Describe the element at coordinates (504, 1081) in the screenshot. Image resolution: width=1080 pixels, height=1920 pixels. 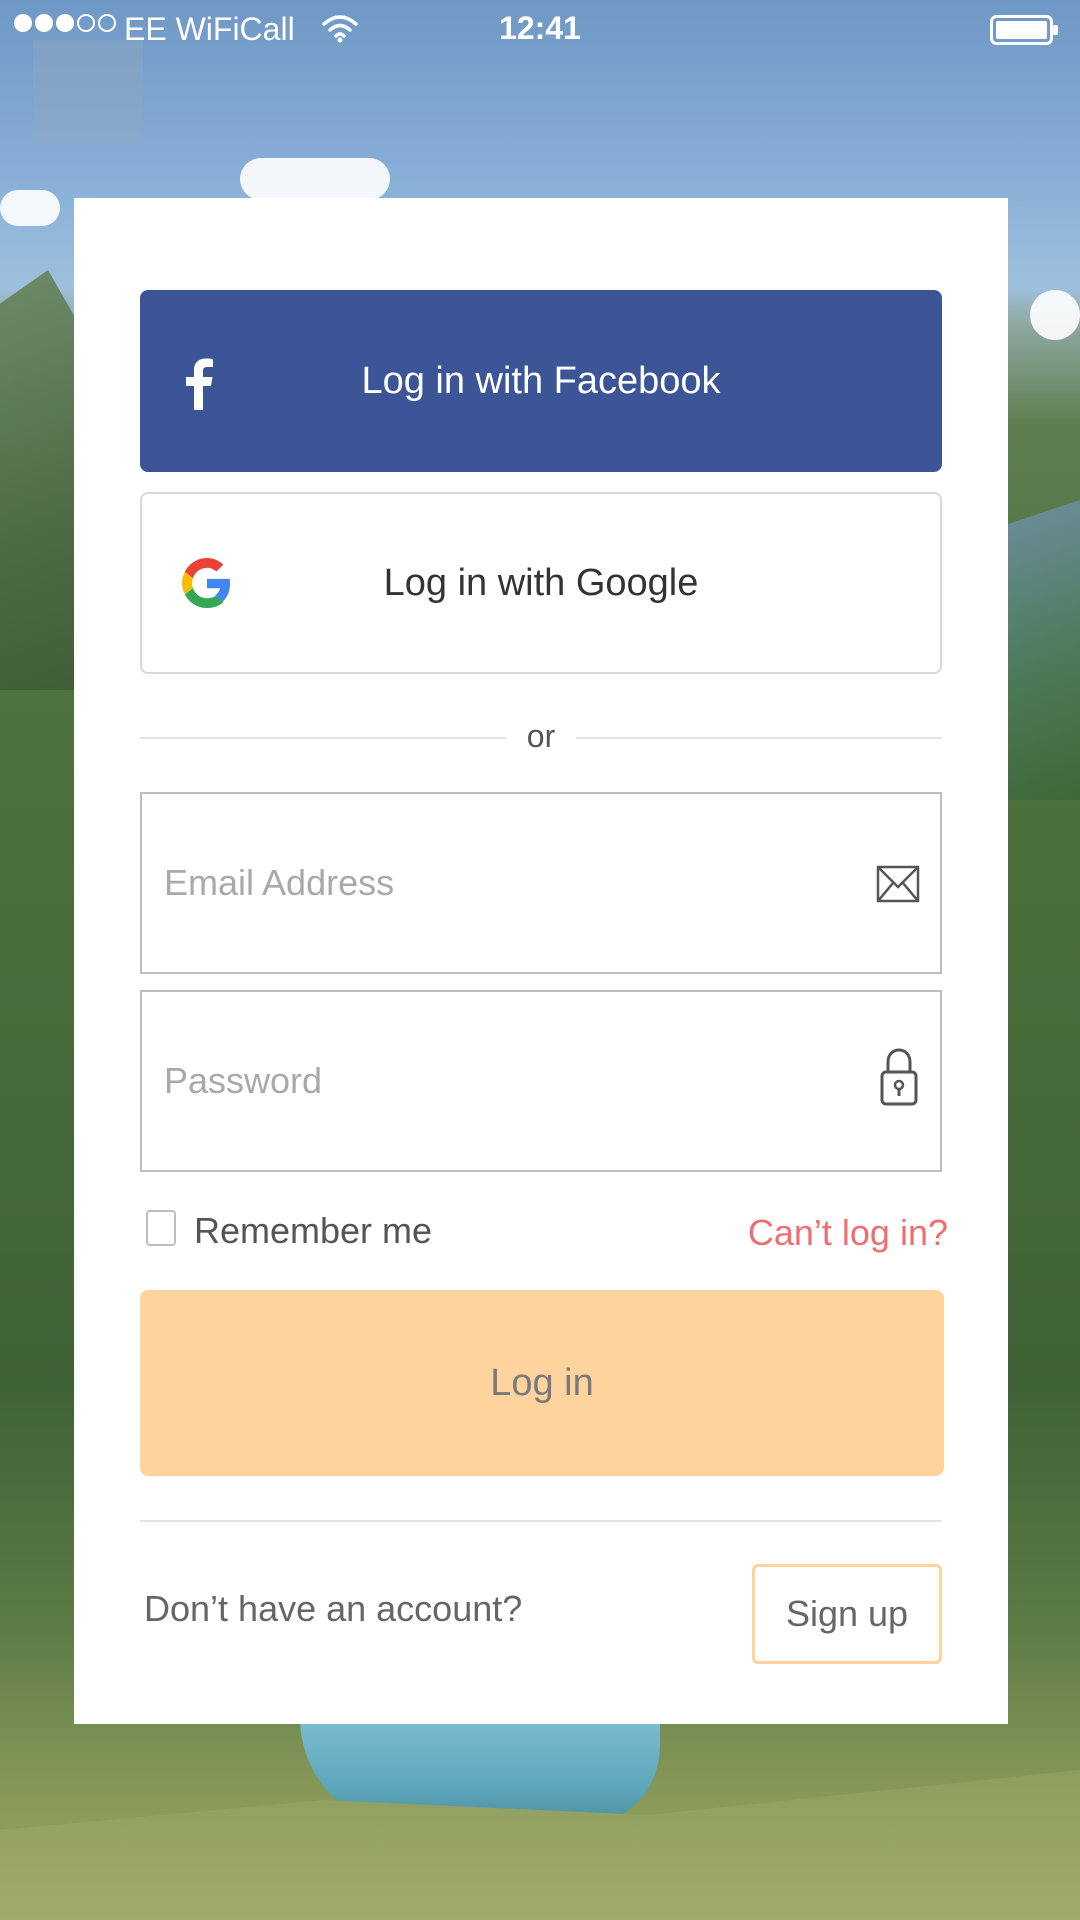
I see `password-input` at that location.